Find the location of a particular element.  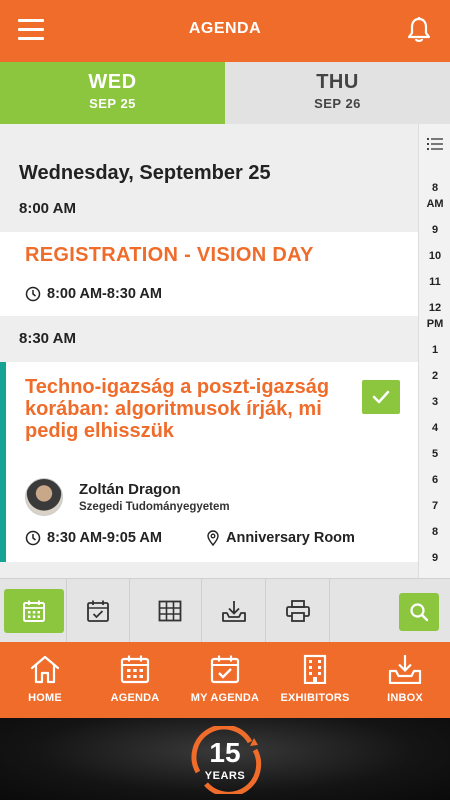

speaker: Zoltán Dragon Szegedi Tudományegyetem is located at coordinates (127, 497).